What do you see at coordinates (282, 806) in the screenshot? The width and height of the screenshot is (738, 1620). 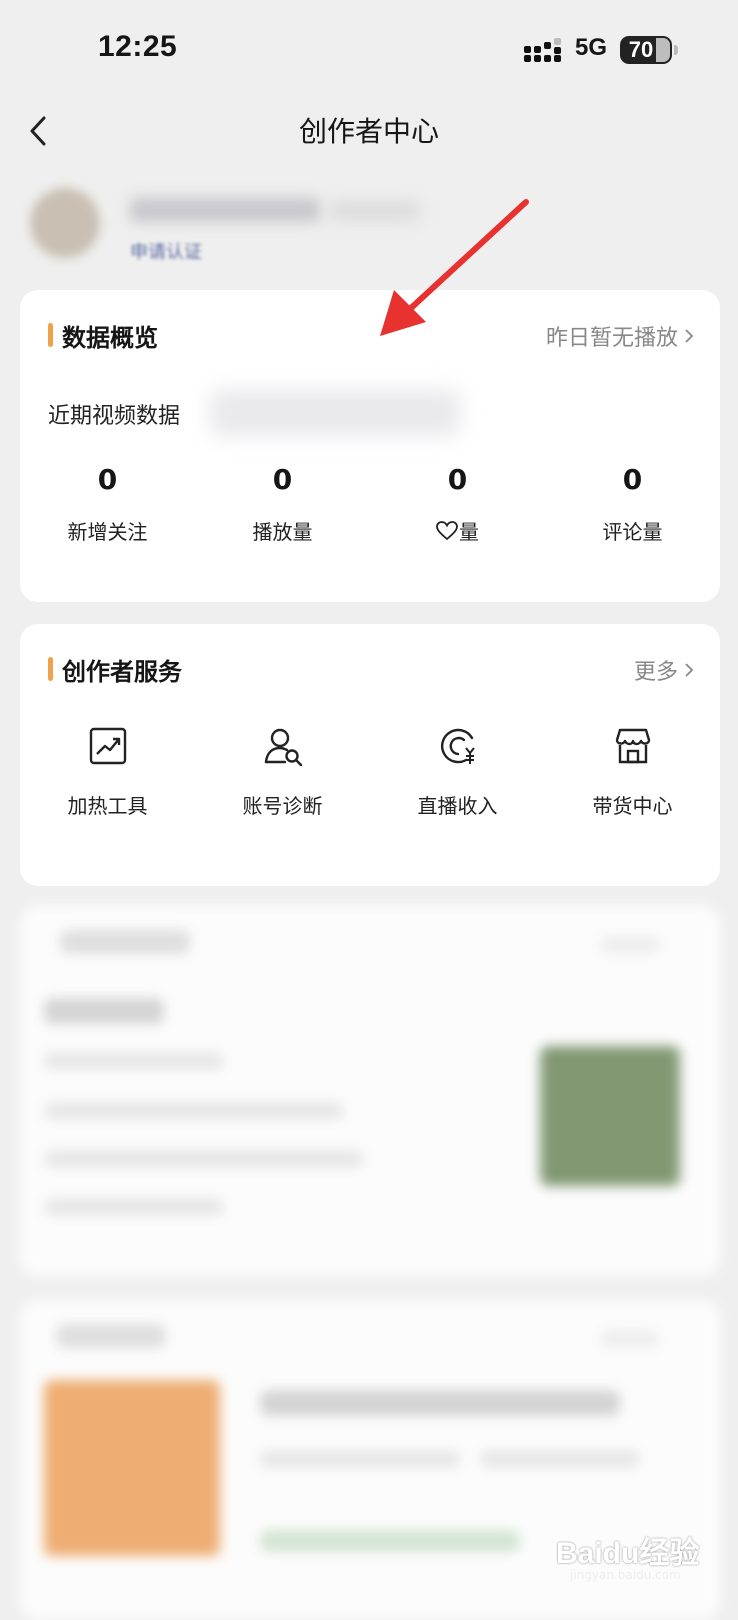 I see `service-label: 账号诊断` at bounding box center [282, 806].